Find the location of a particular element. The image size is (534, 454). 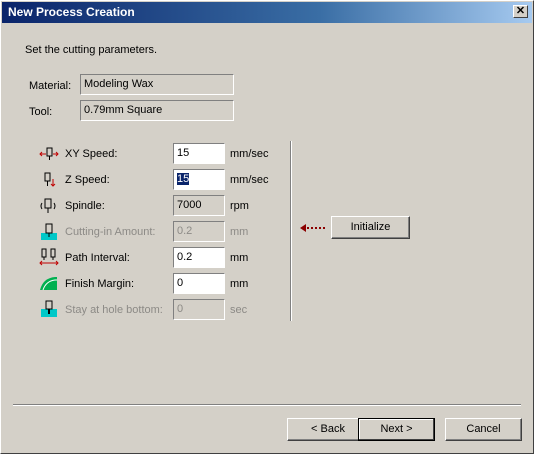

tool-field: 0.79mm Square is located at coordinates (157, 110).